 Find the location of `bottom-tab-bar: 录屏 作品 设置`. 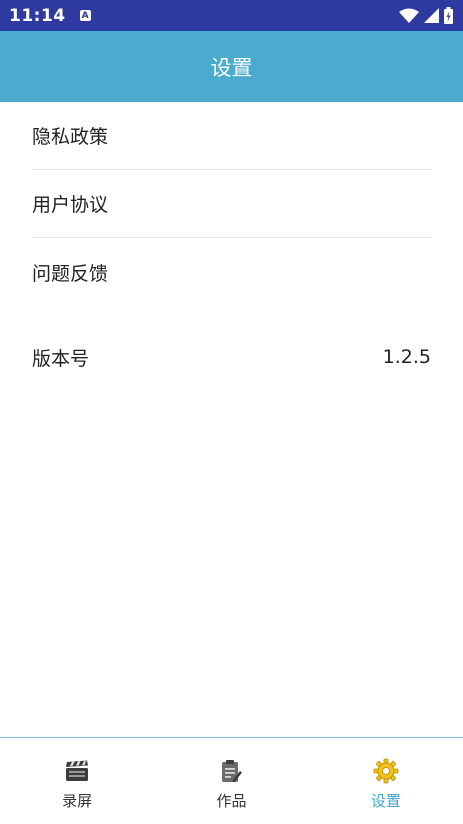

bottom-tab-bar: 录屏 作品 设置 is located at coordinates (231, 780).